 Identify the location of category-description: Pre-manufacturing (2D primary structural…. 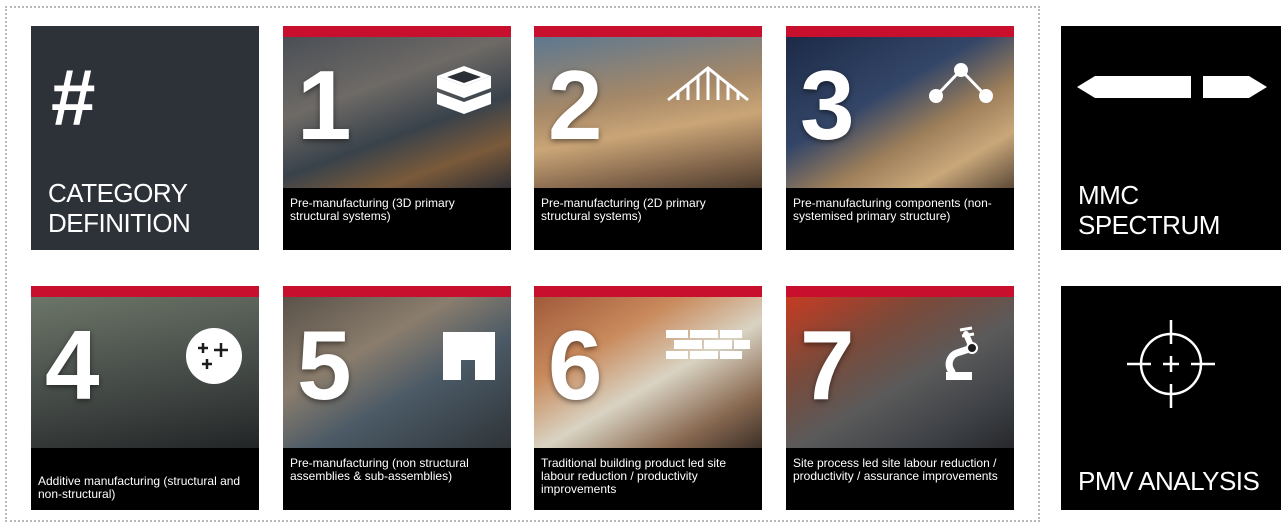
(623, 209).